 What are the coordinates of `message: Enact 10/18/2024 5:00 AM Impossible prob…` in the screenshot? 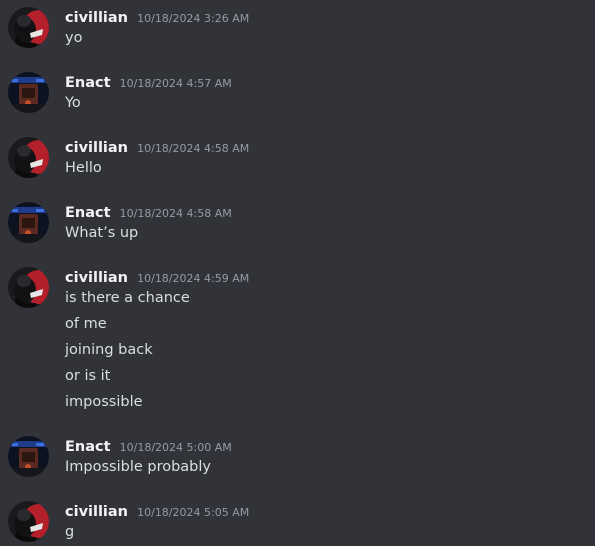 It's located at (297, 457).